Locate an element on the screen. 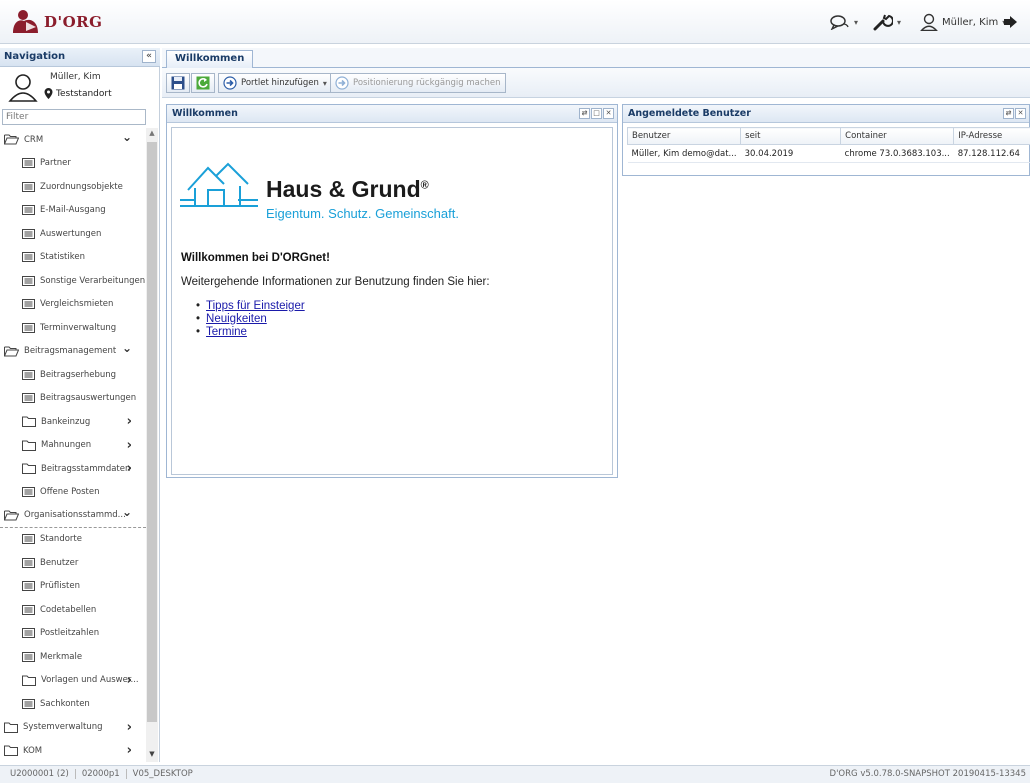  floppy-disk-icon is located at coordinates (178, 83).